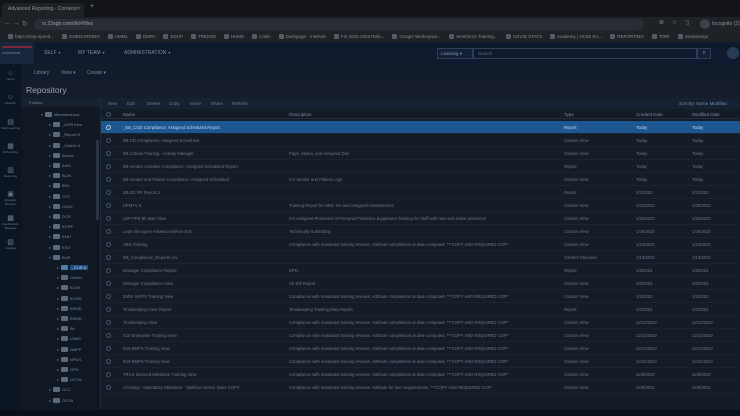 This screenshot has height=416, width=740. I want to click on bookmark-item: ViewDesign, so click(692, 37).